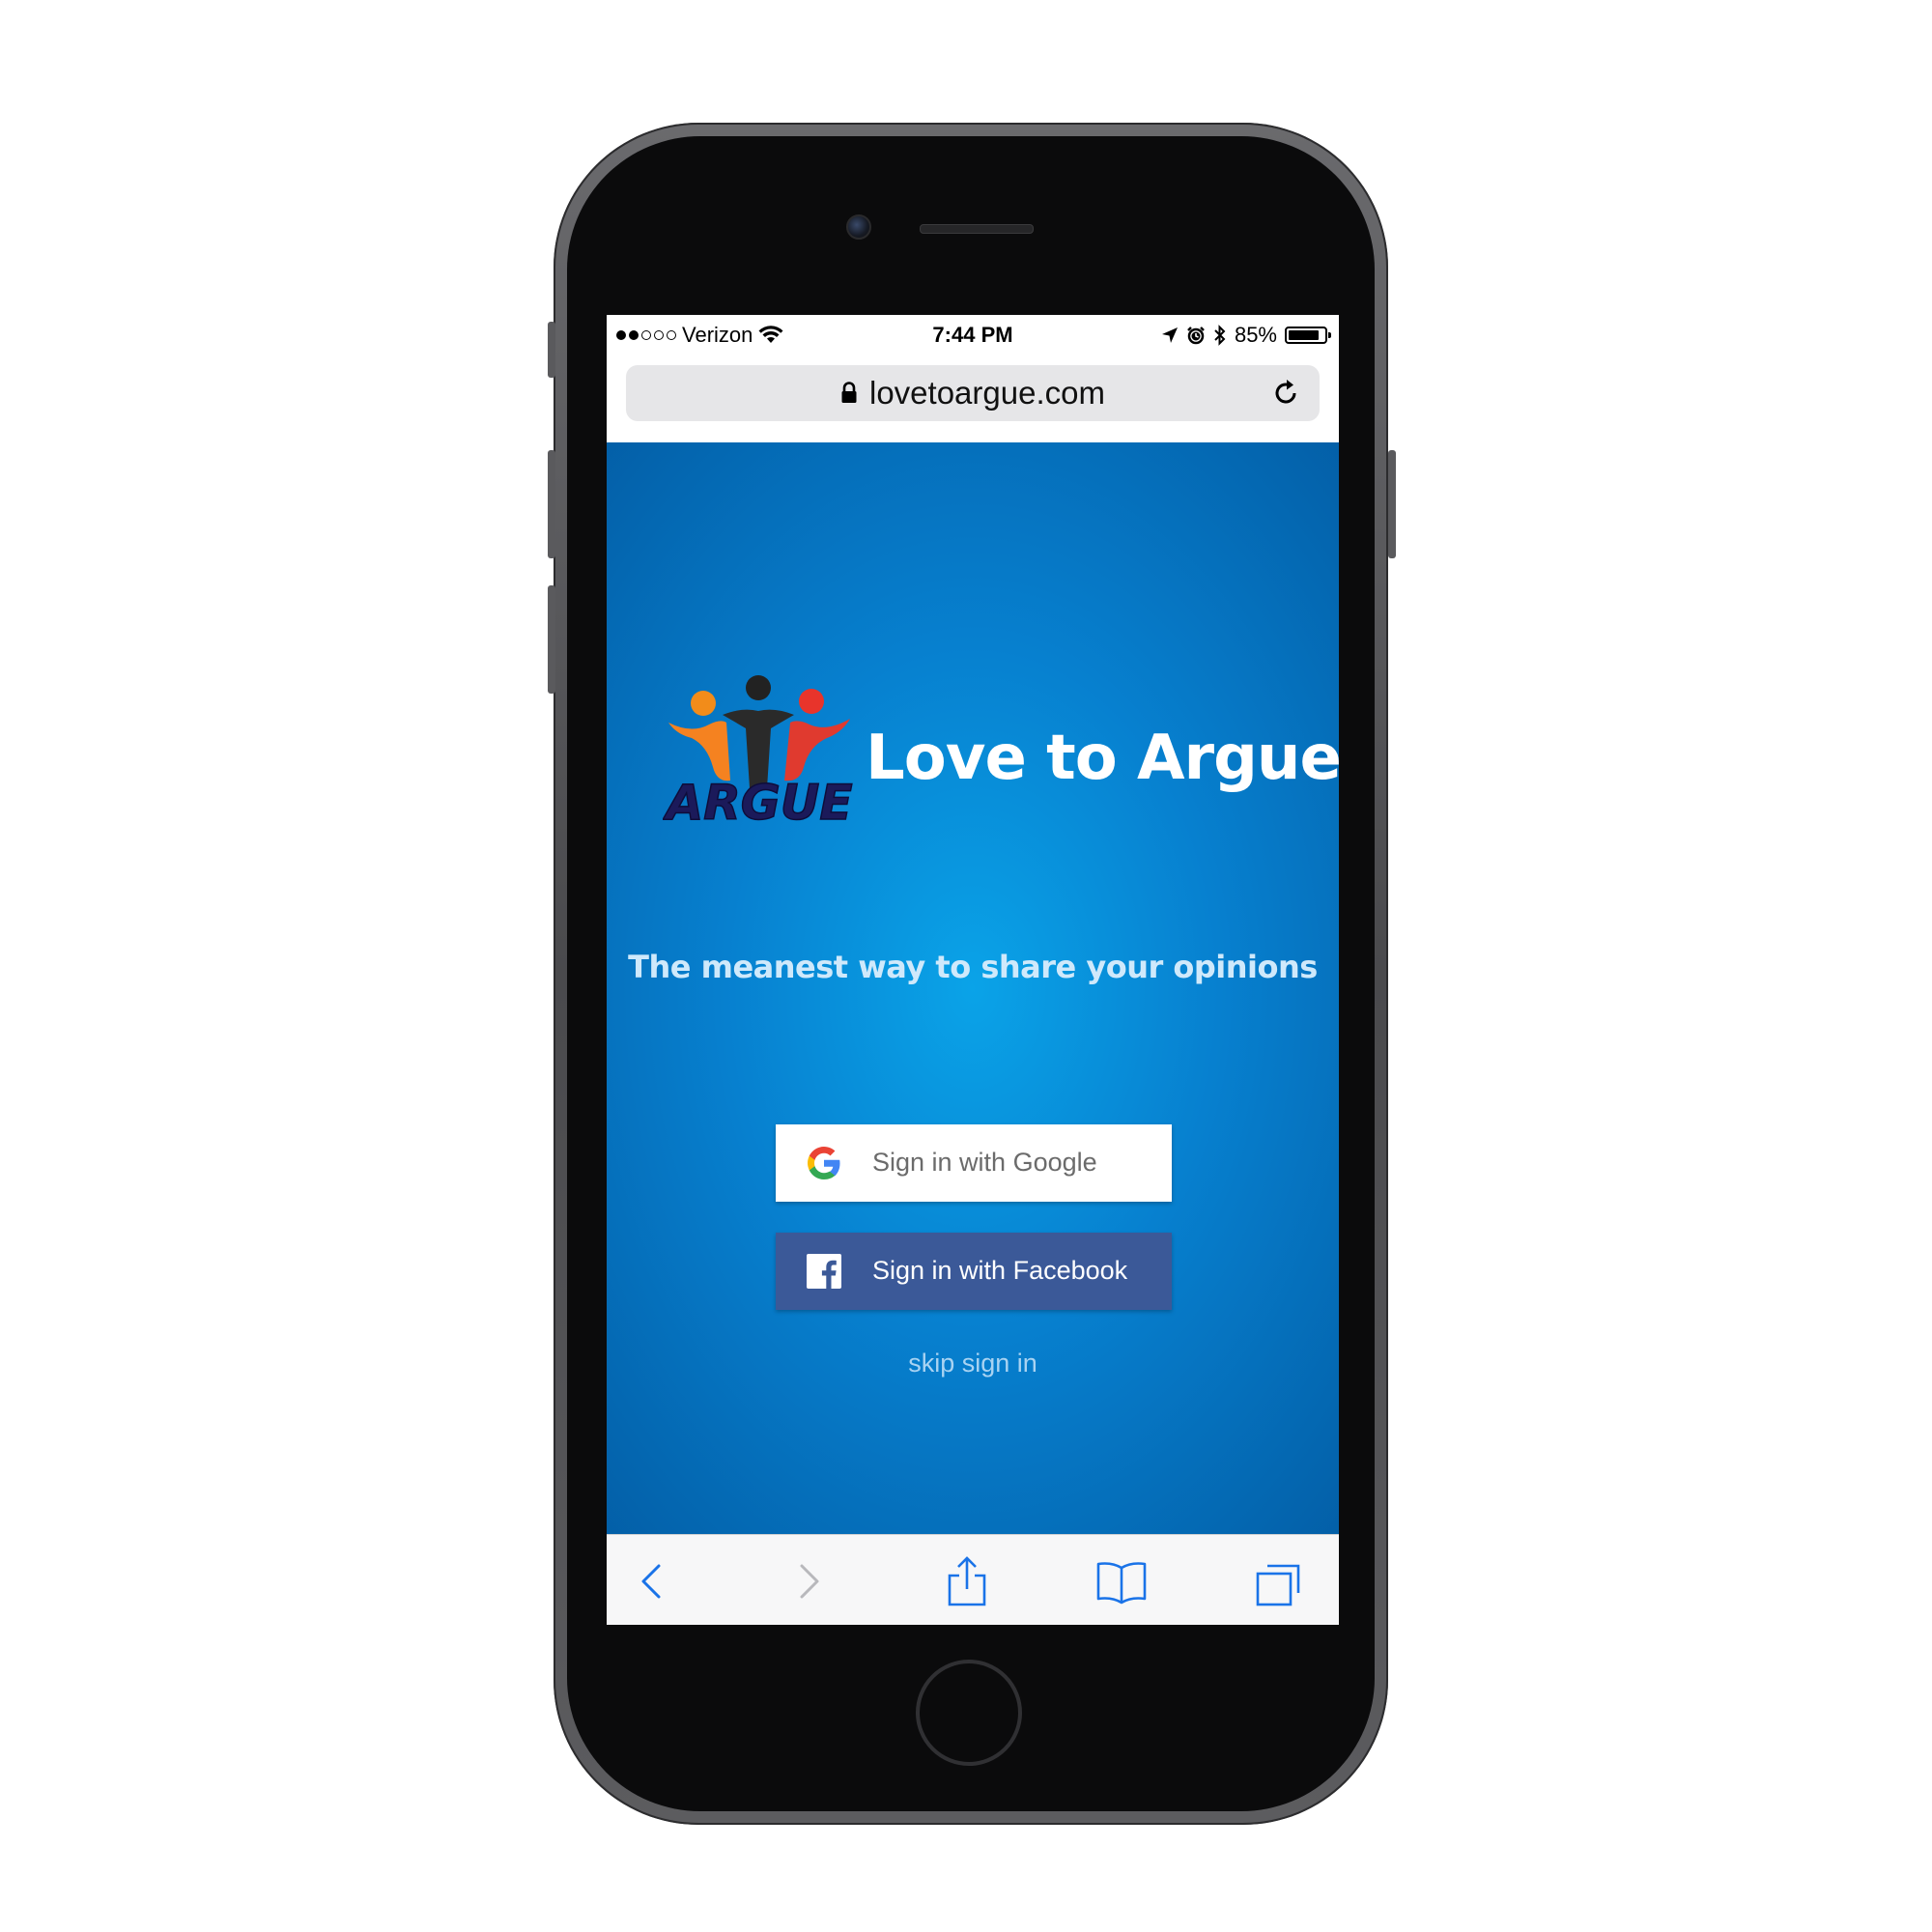  I want to click on skip-sign-in-link: skip sign in, so click(973, 1363).